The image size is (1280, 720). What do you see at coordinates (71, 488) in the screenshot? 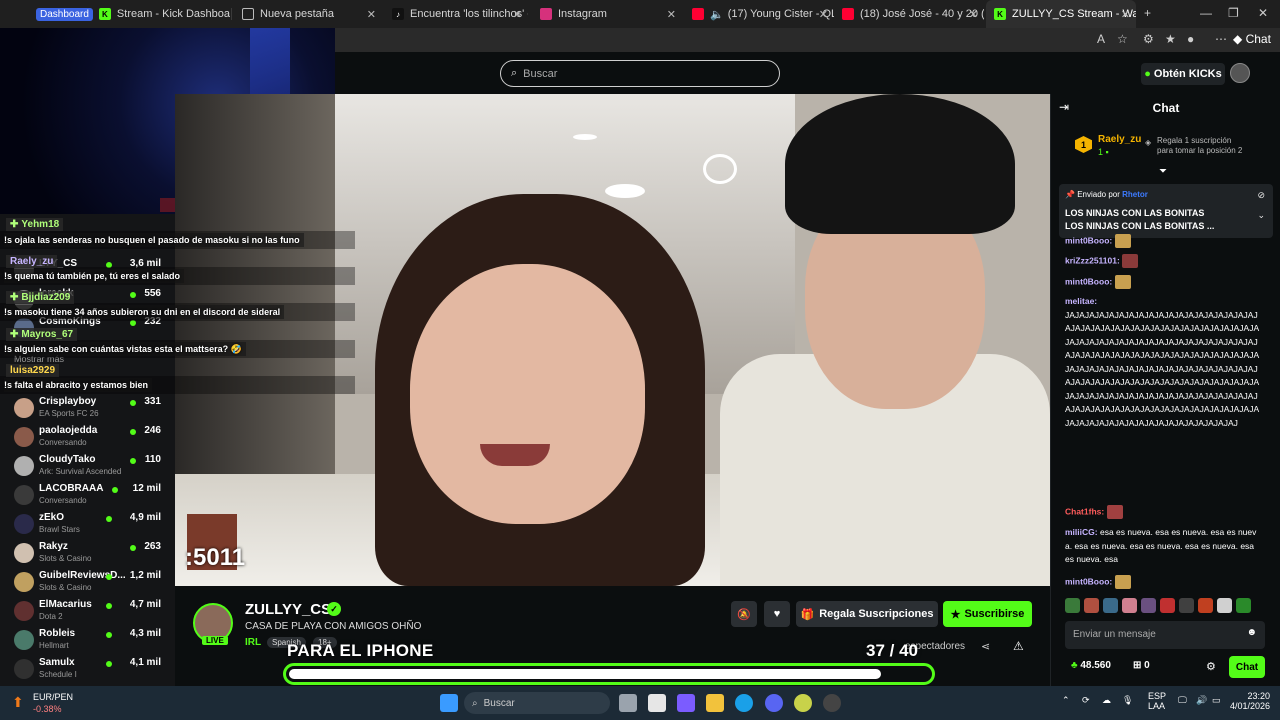
I see `channel-name: LACOBRAAA` at bounding box center [71, 488].